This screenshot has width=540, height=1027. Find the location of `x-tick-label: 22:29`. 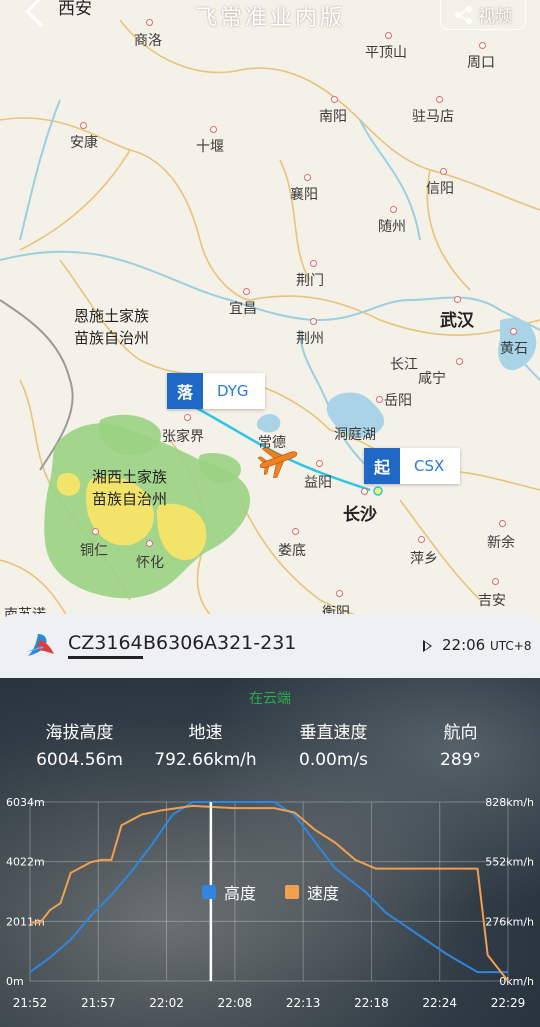

x-tick-label: 22:29 is located at coordinates (508, 1003).